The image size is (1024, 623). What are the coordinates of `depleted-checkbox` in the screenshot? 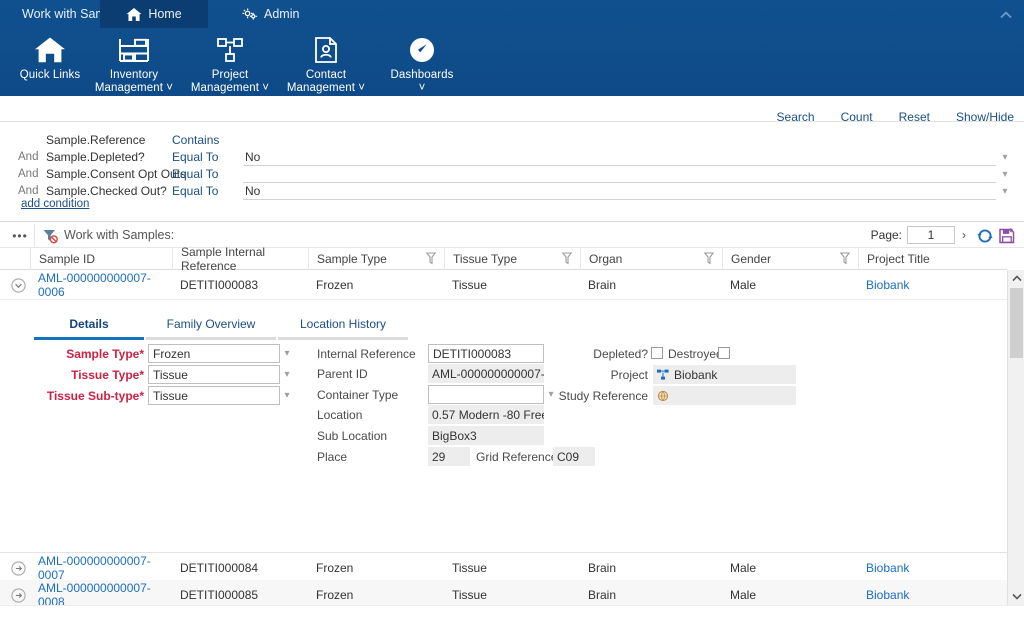 It's located at (657, 353).